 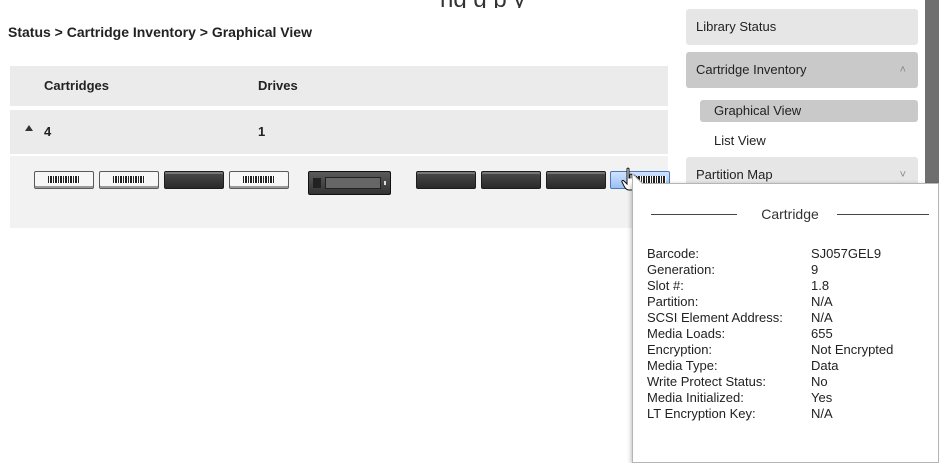 I want to click on sidebar-subitem-graphical-view: Graphical View, so click(x=809, y=111).